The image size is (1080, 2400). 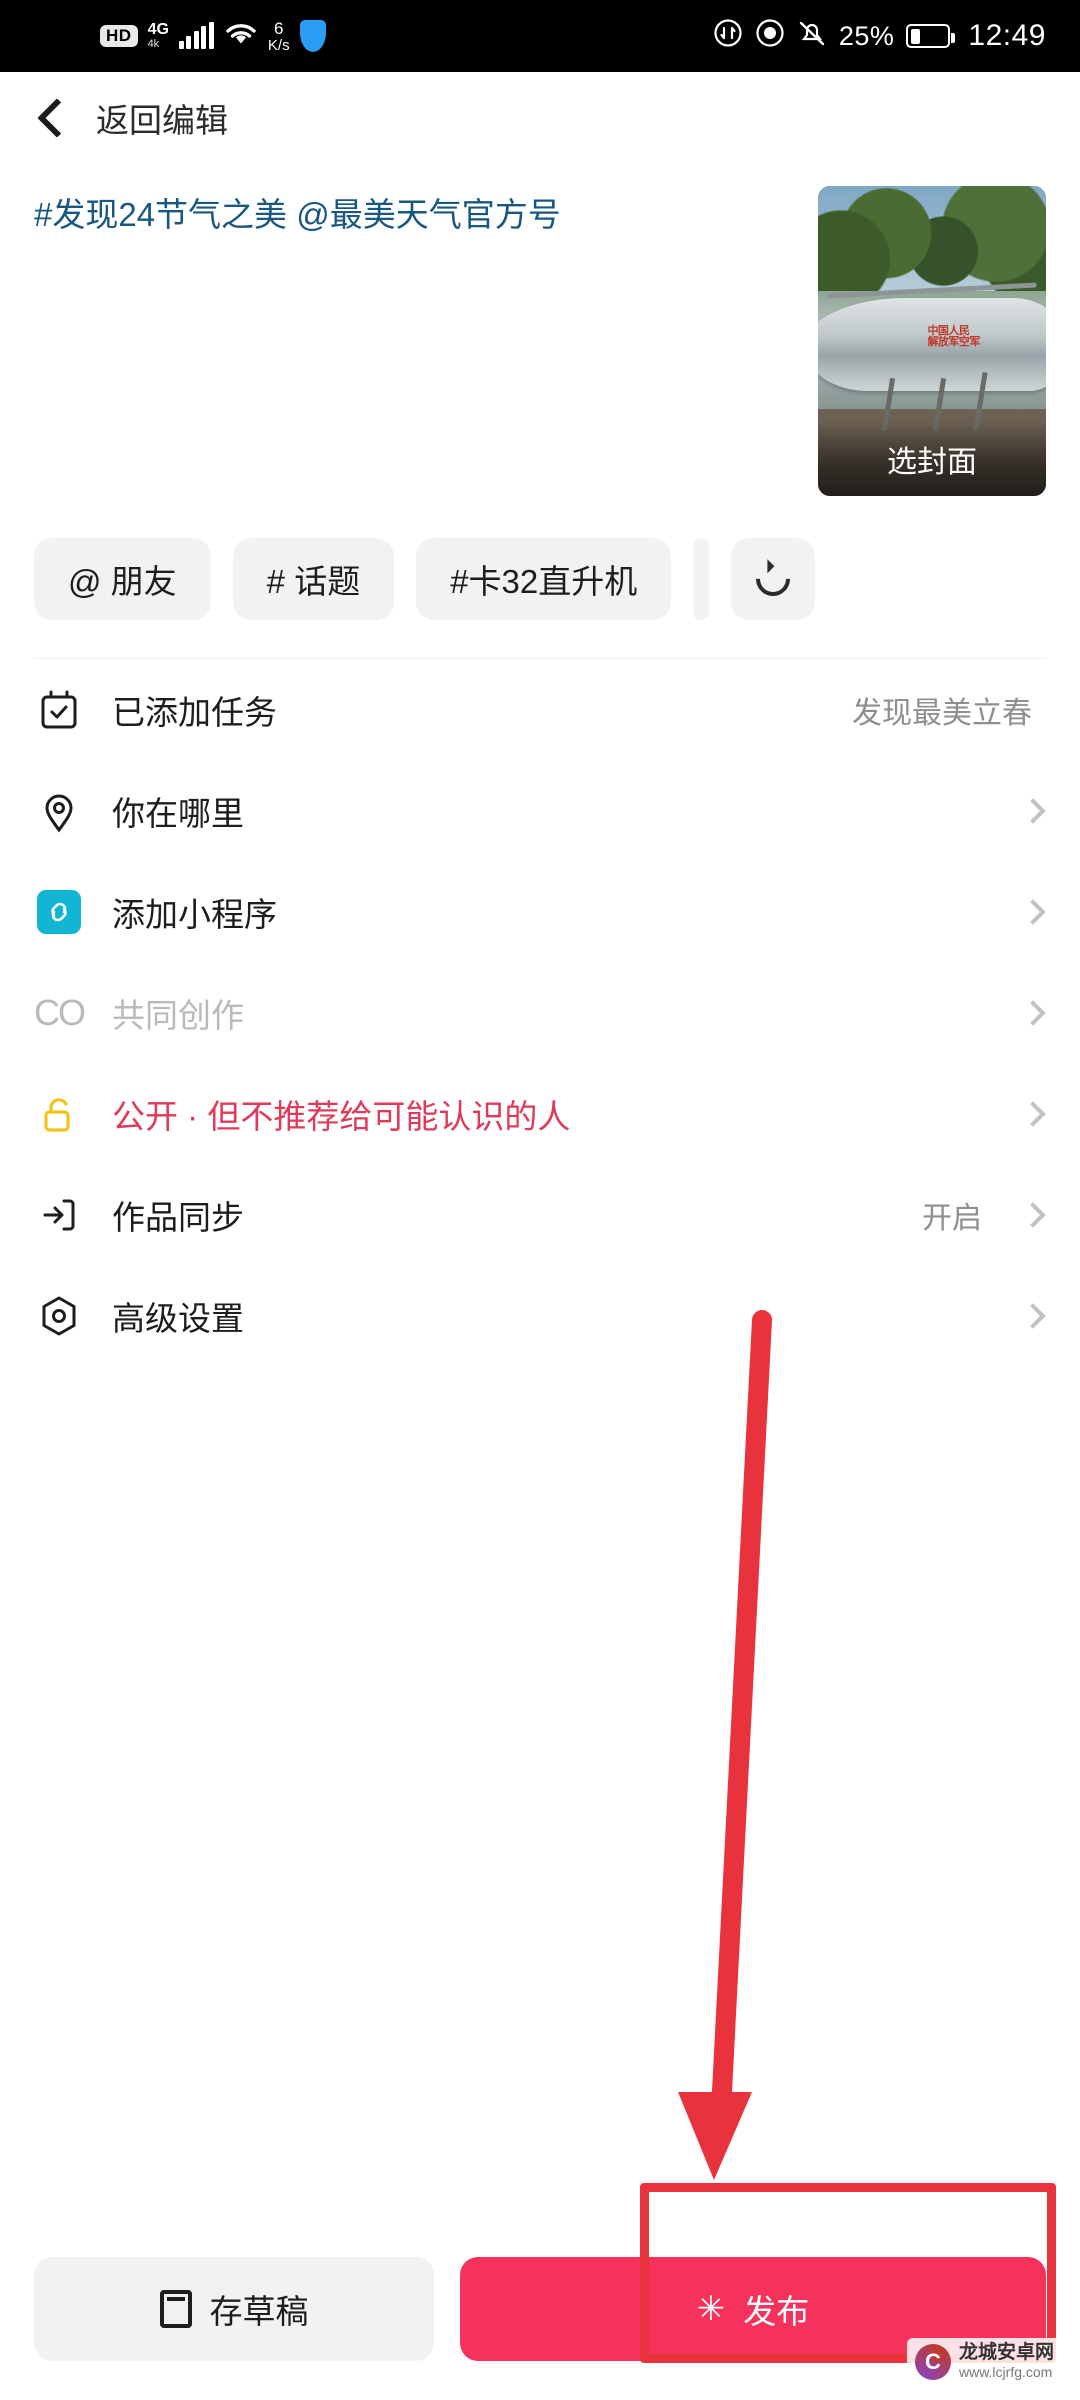 What do you see at coordinates (178, 1318) in the screenshot?
I see `list-item-label: 高级设置` at bounding box center [178, 1318].